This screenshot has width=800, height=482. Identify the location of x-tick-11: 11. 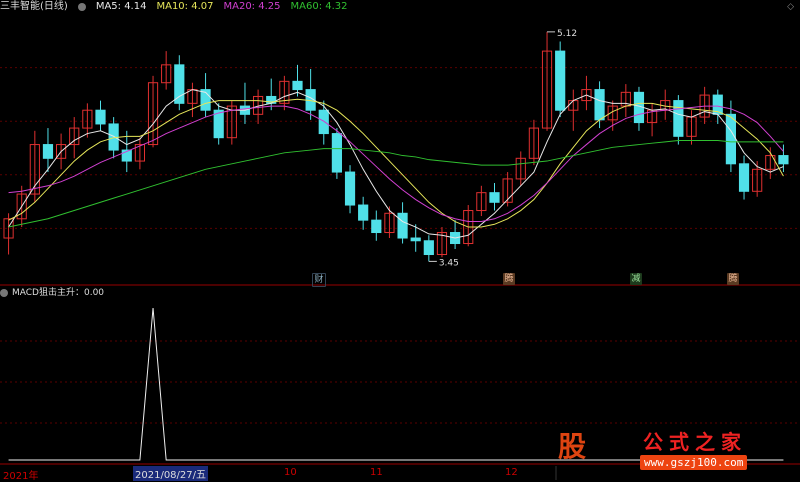
(376, 472).